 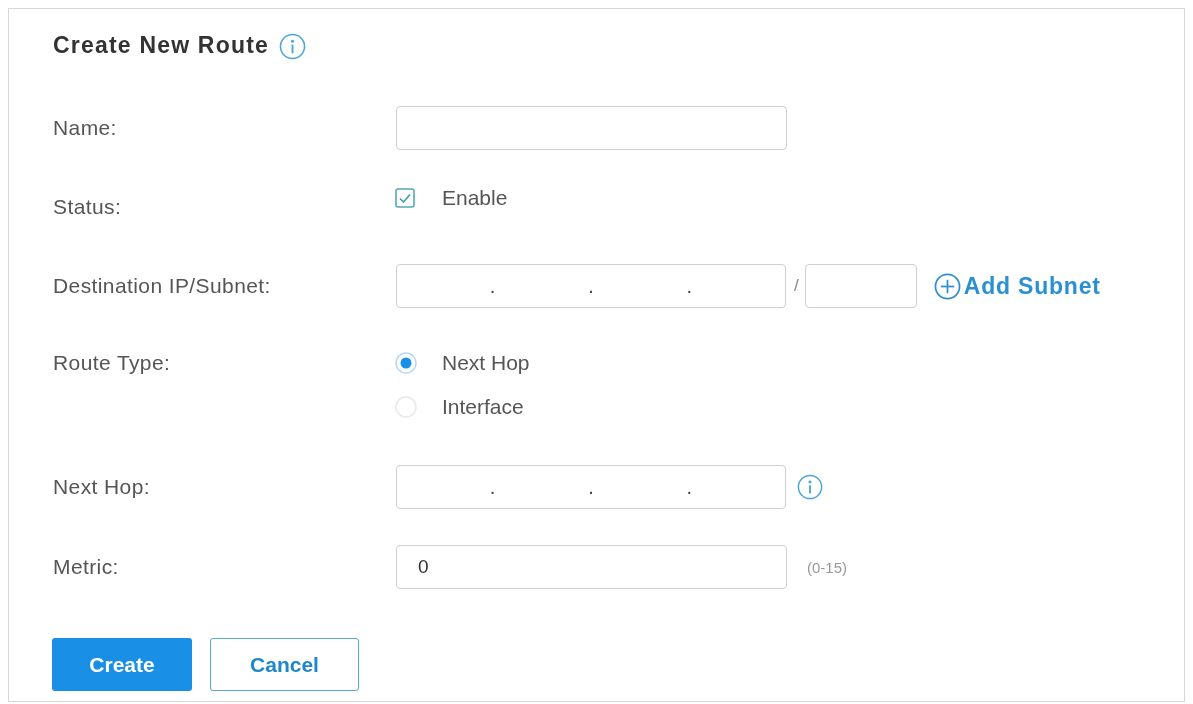 I want to click on field-label: Status:, so click(x=88, y=207).